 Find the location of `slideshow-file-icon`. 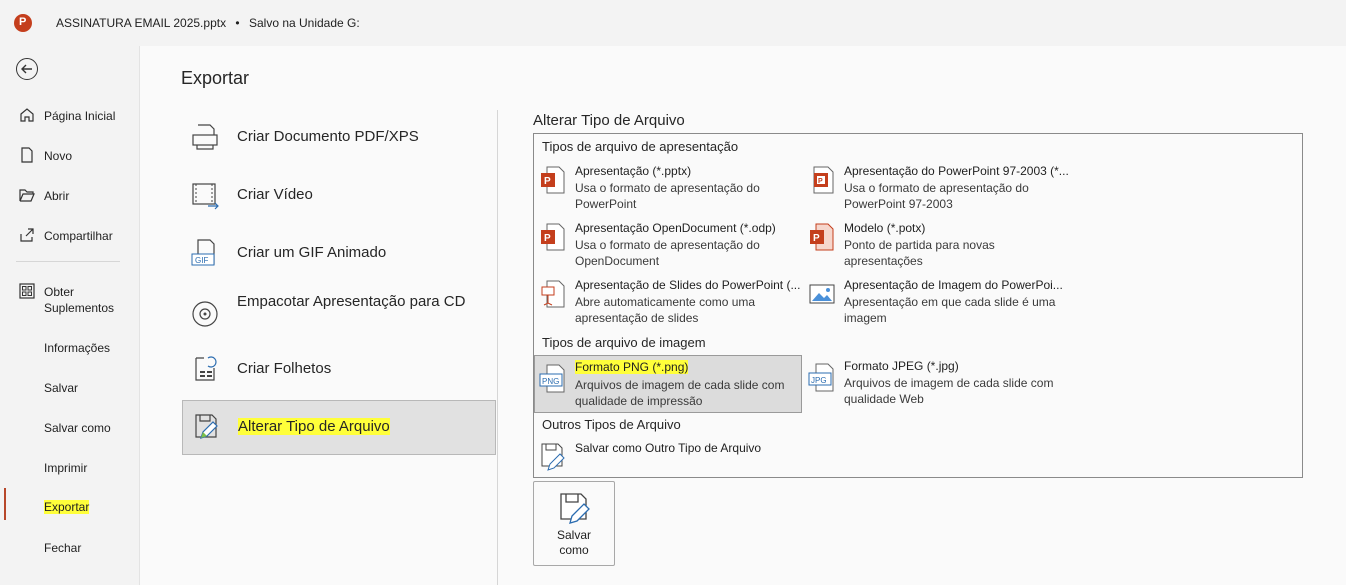

slideshow-file-icon is located at coordinates (553, 294).